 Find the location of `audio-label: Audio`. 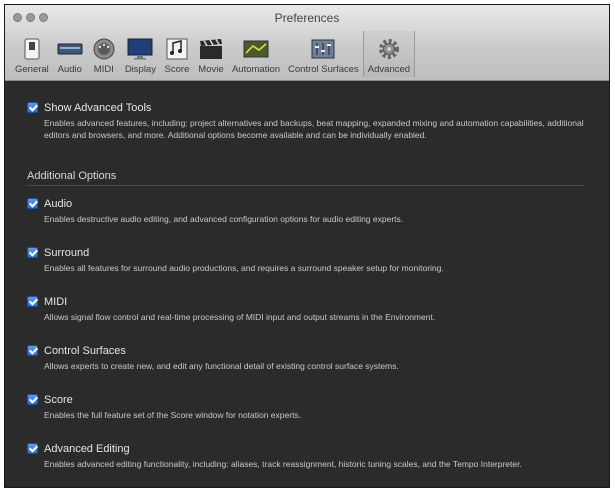

audio-label: Audio is located at coordinates (58, 204).